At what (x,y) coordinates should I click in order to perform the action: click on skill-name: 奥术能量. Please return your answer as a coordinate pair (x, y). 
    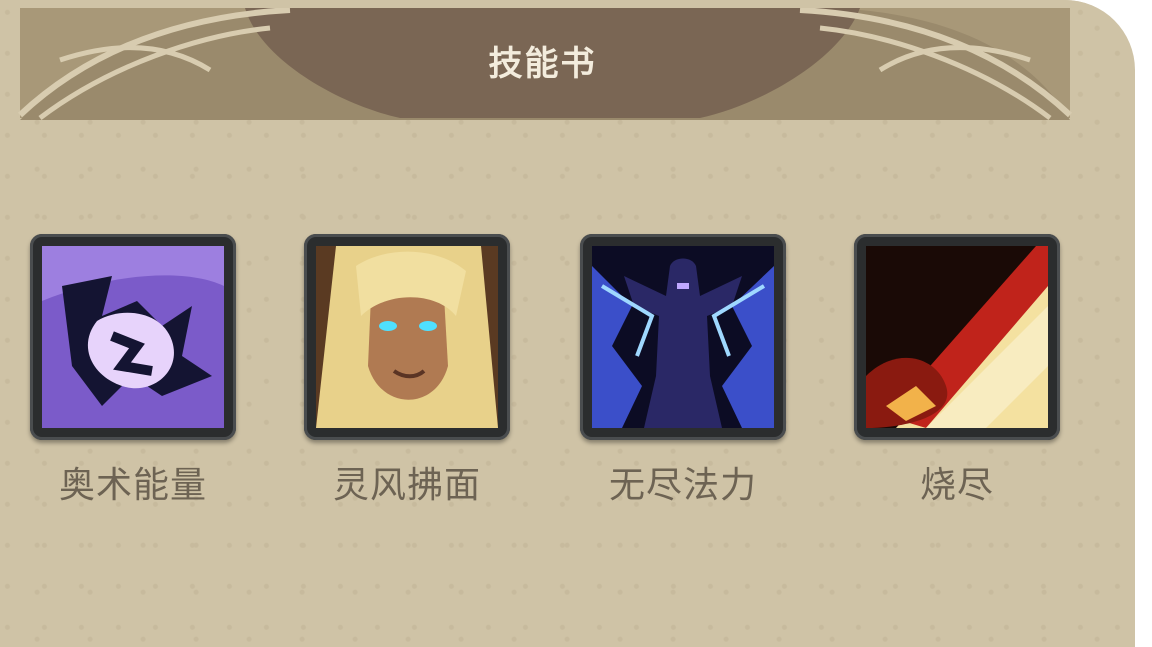
    Looking at the image, I should click on (132, 485).